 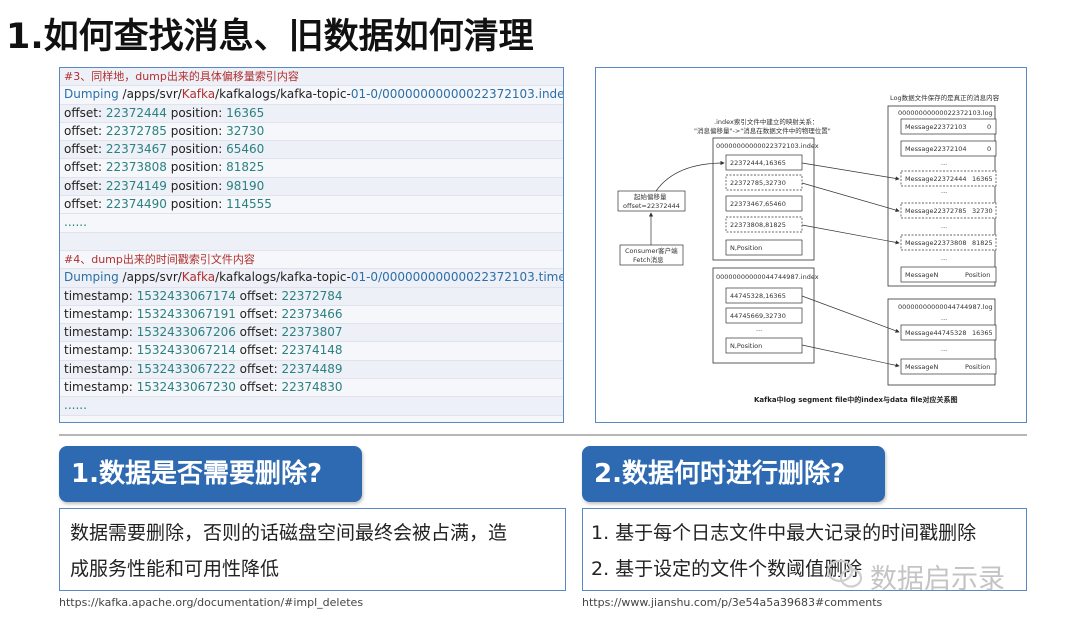 I want to click on offset-value: 22374830, so click(x=312, y=387).